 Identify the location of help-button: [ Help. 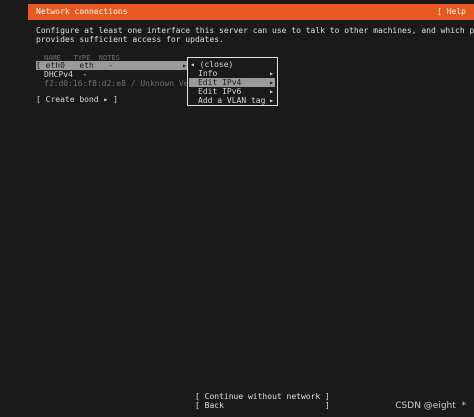
(451, 12).